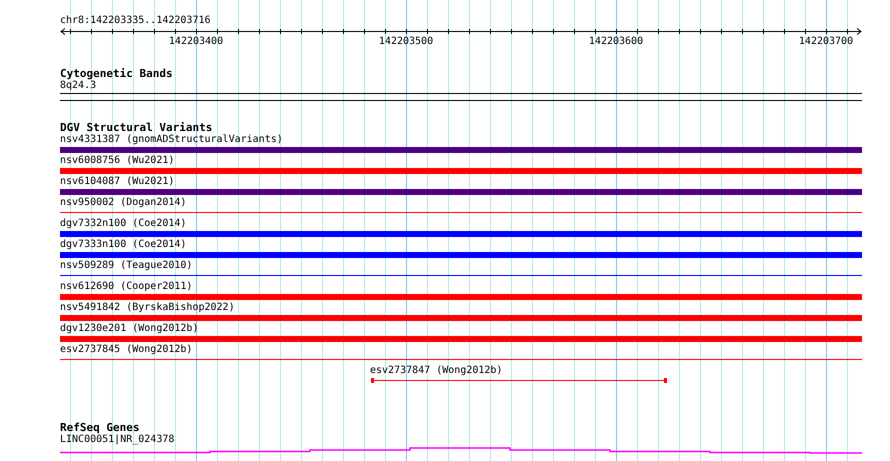 Image resolution: width=890 pixels, height=461 pixels. I want to click on track-title: Cytogenetic Bands, so click(117, 74).